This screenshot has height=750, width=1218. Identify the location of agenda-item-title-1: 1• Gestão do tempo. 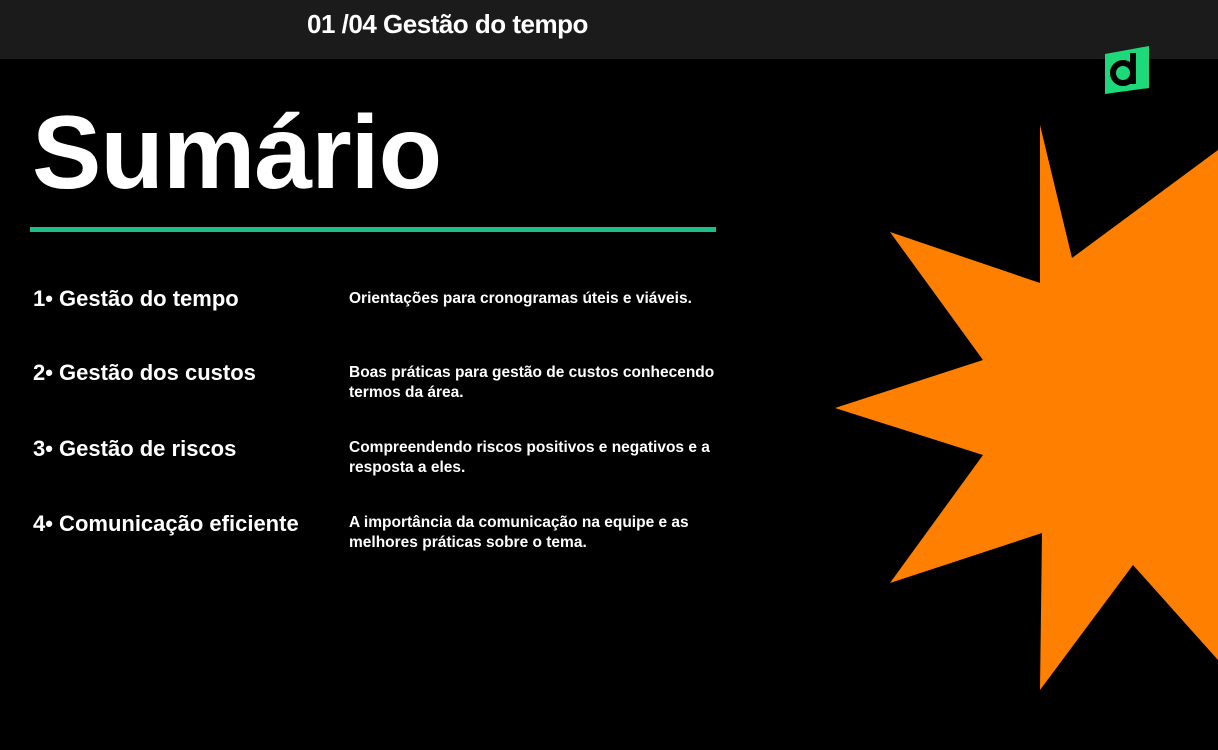
(136, 298).